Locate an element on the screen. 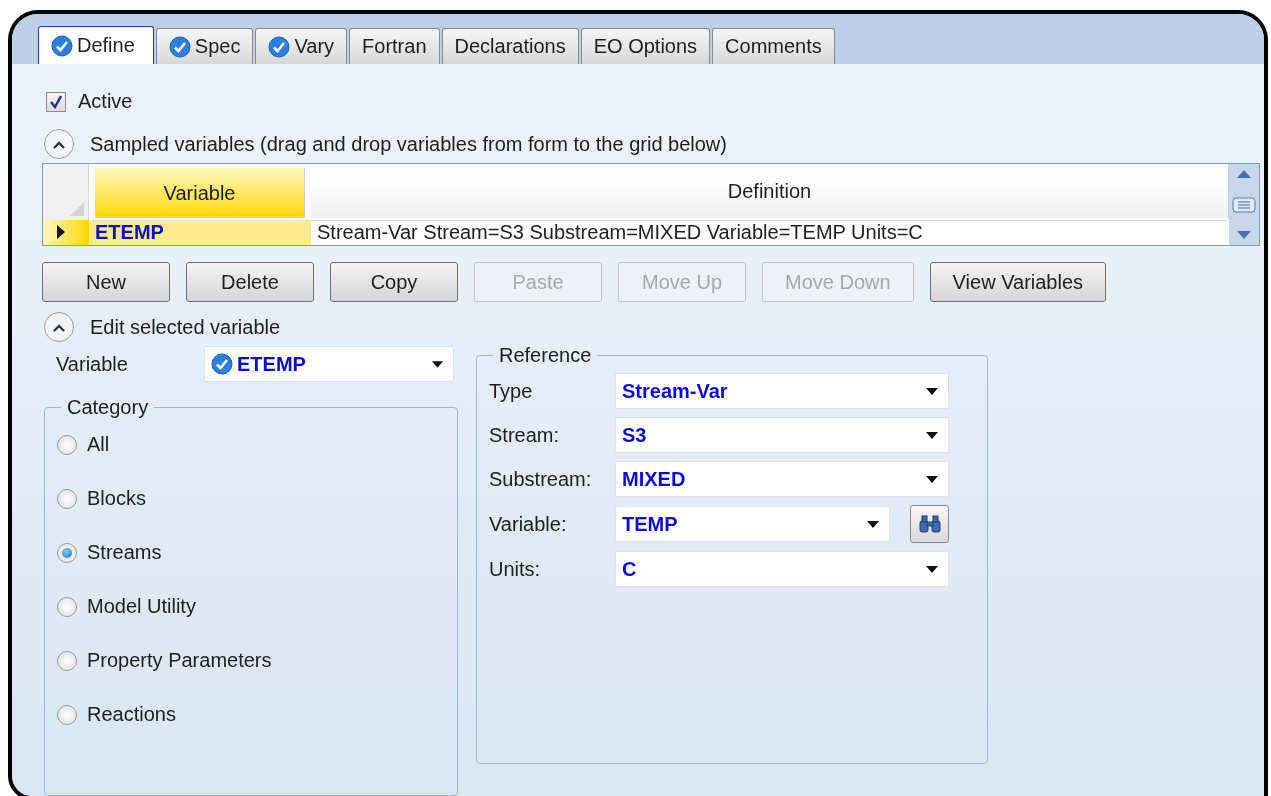  field-label: Type is located at coordinates (511, 391).